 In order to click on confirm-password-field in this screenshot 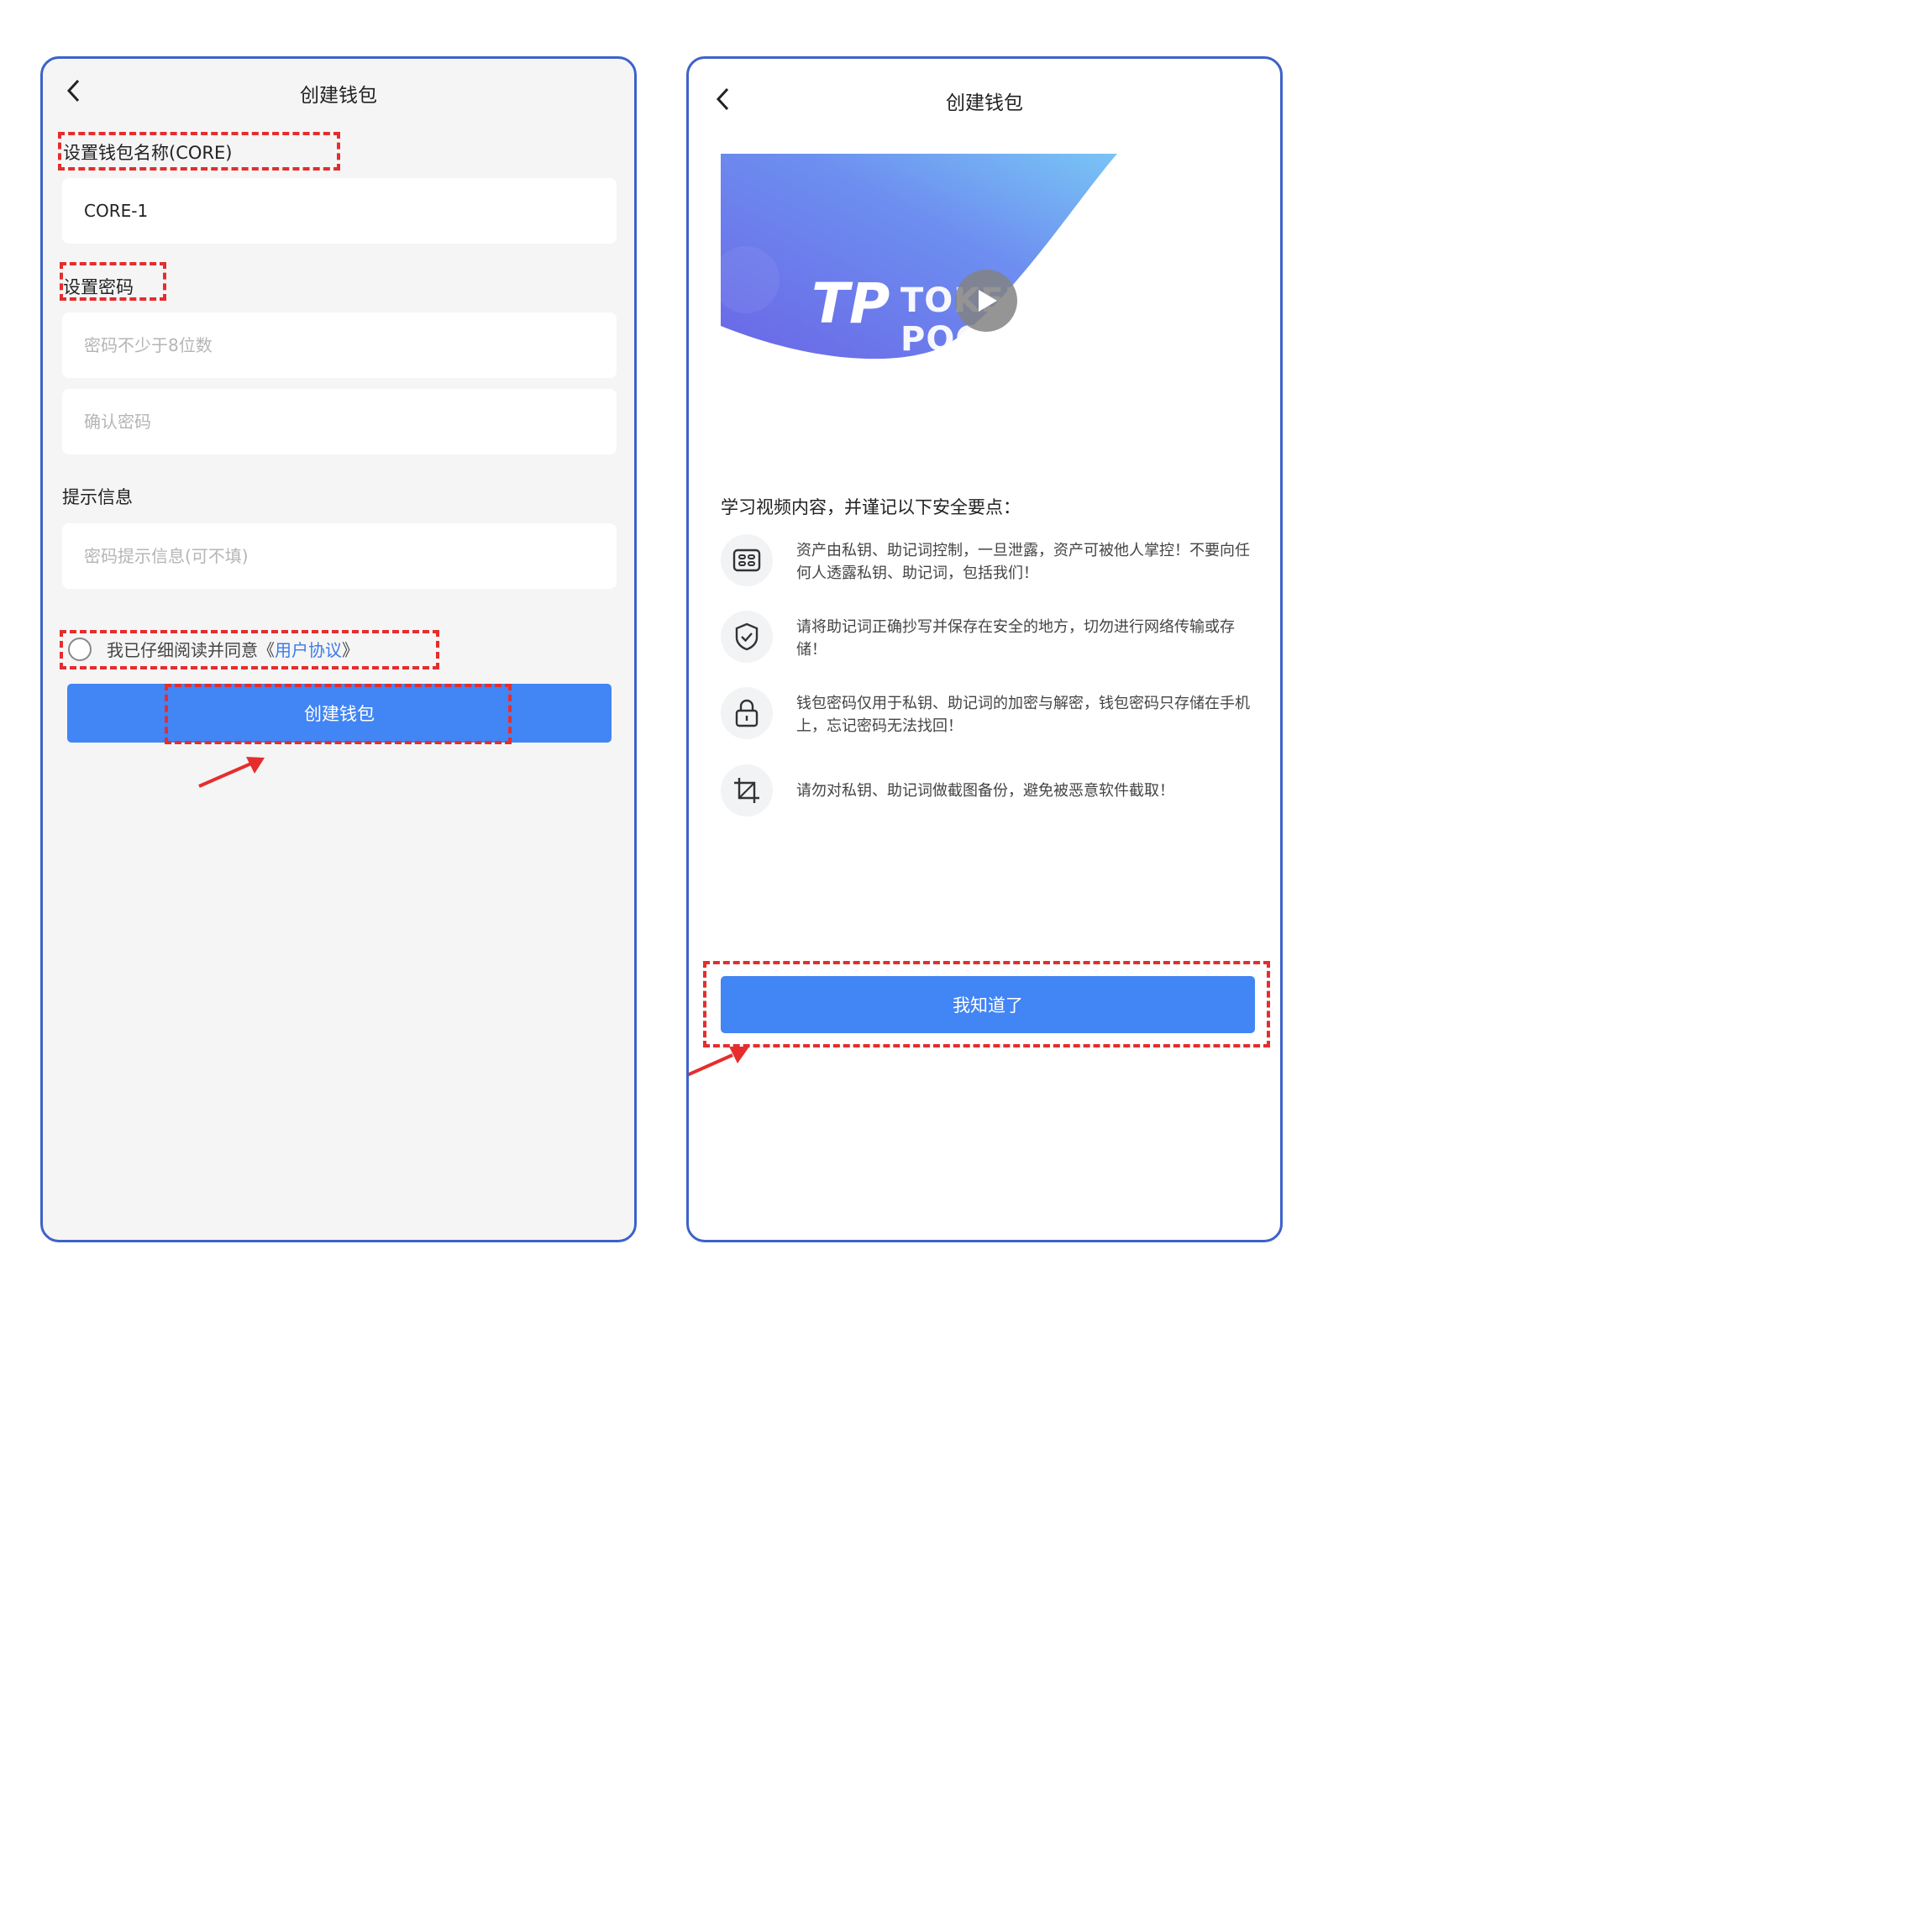, I will do `click(339, 421)`.